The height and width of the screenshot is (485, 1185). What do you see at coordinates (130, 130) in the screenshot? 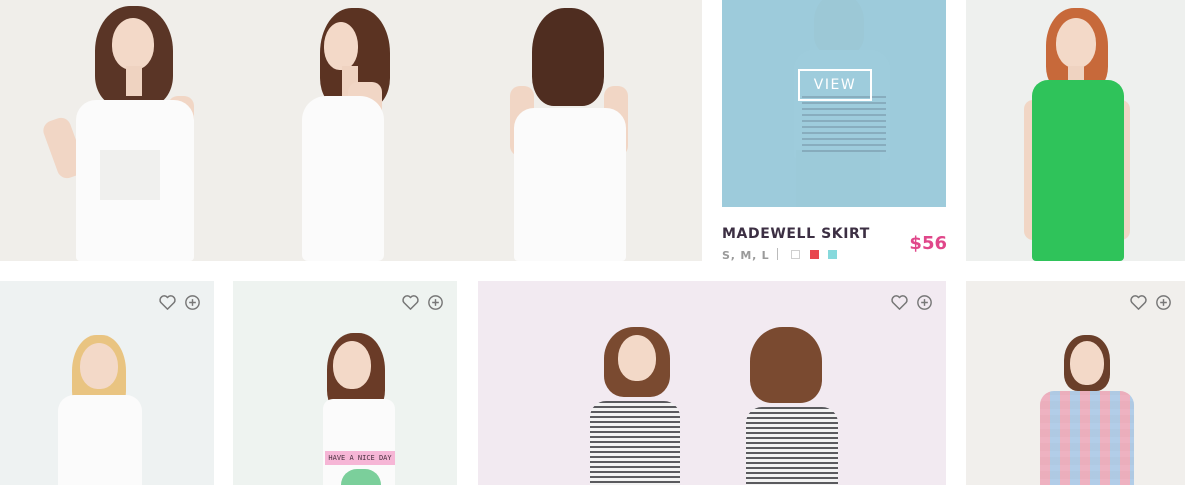
I see `product-photo-front` at bounding box center [130, 130].